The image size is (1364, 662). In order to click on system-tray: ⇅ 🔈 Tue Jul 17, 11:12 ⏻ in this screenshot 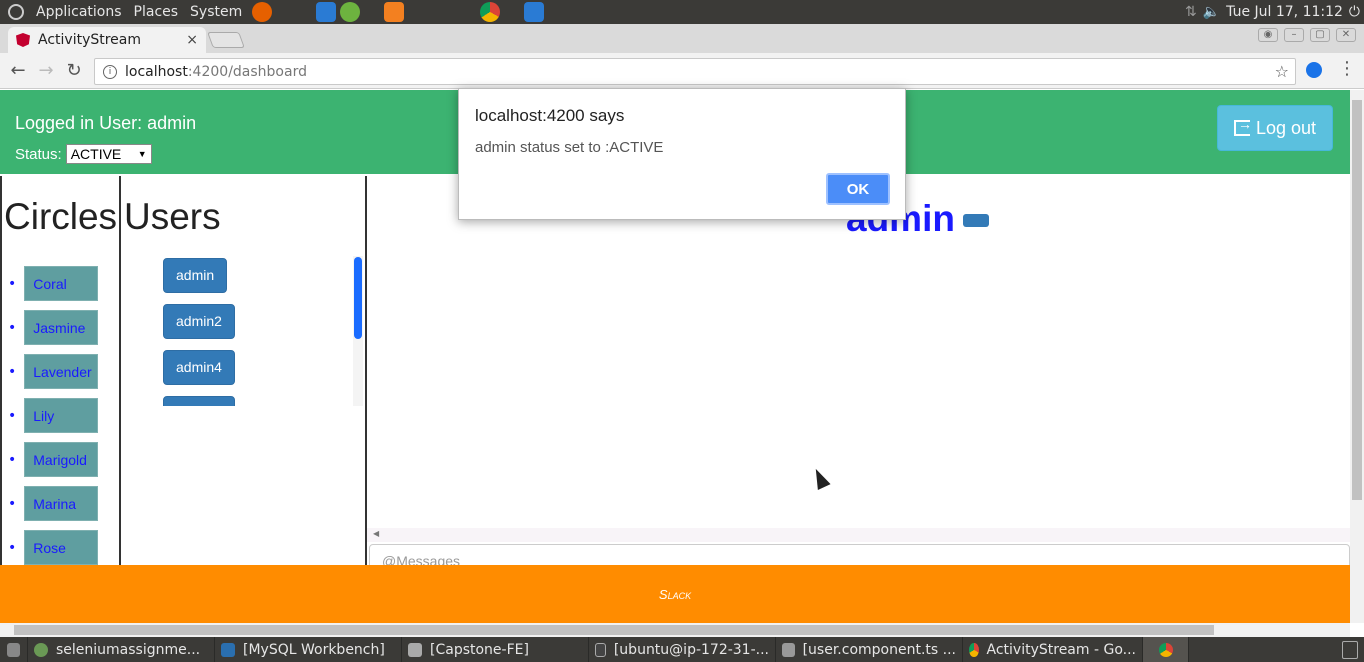, I will do `click(1274, 12)`.